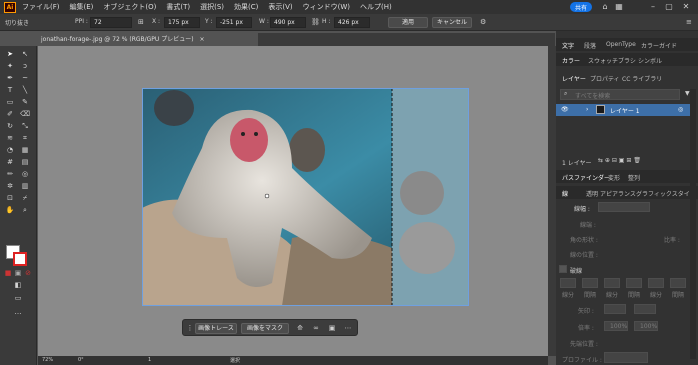 The width and height of the screenshot is (698, 365). Describe the element at coordinates (234, 22) in the screenshot. I see `y-input: -251 px` at that location.